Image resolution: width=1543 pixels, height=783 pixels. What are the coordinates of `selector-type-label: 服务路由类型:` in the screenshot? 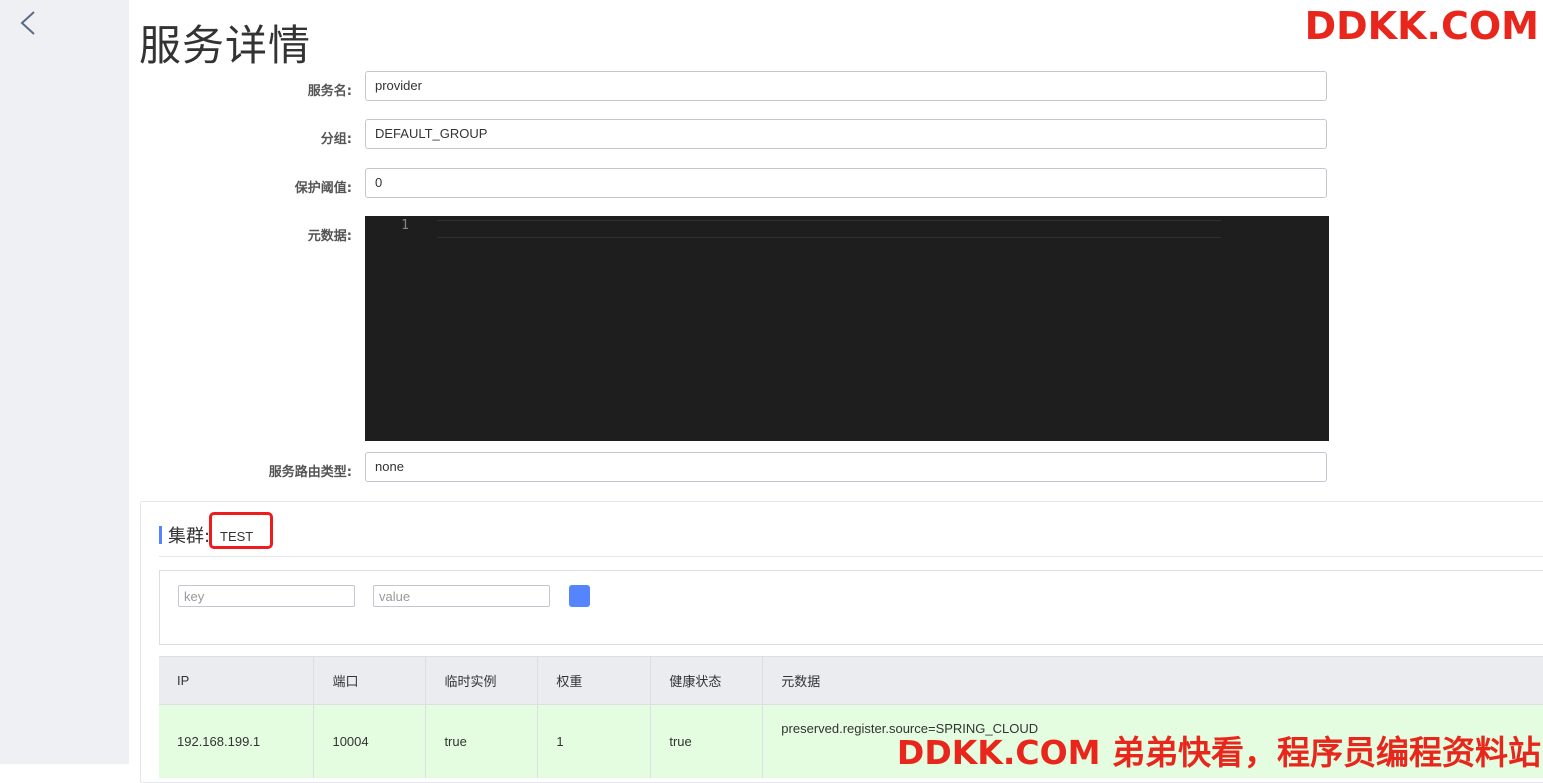 It's located at (310, 472).